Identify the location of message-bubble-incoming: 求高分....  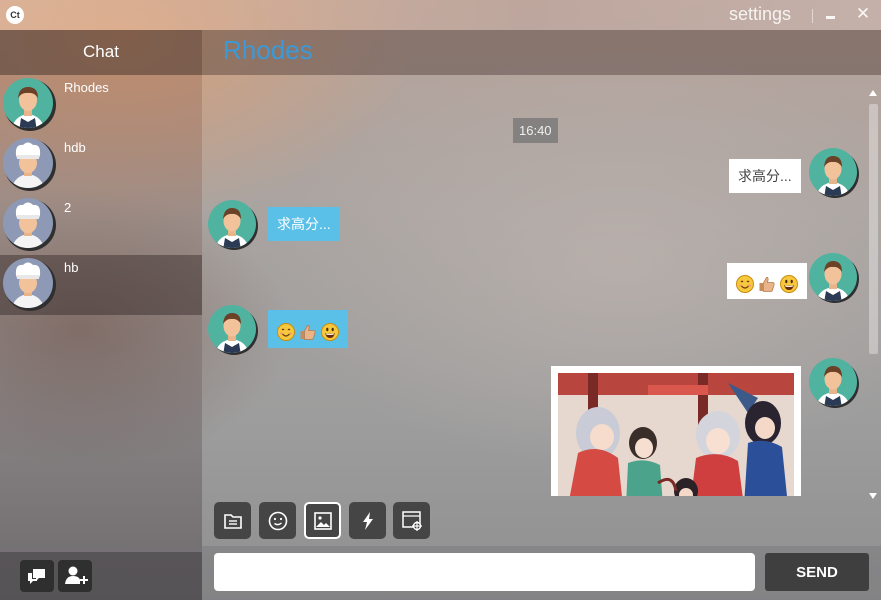
(304, 224).